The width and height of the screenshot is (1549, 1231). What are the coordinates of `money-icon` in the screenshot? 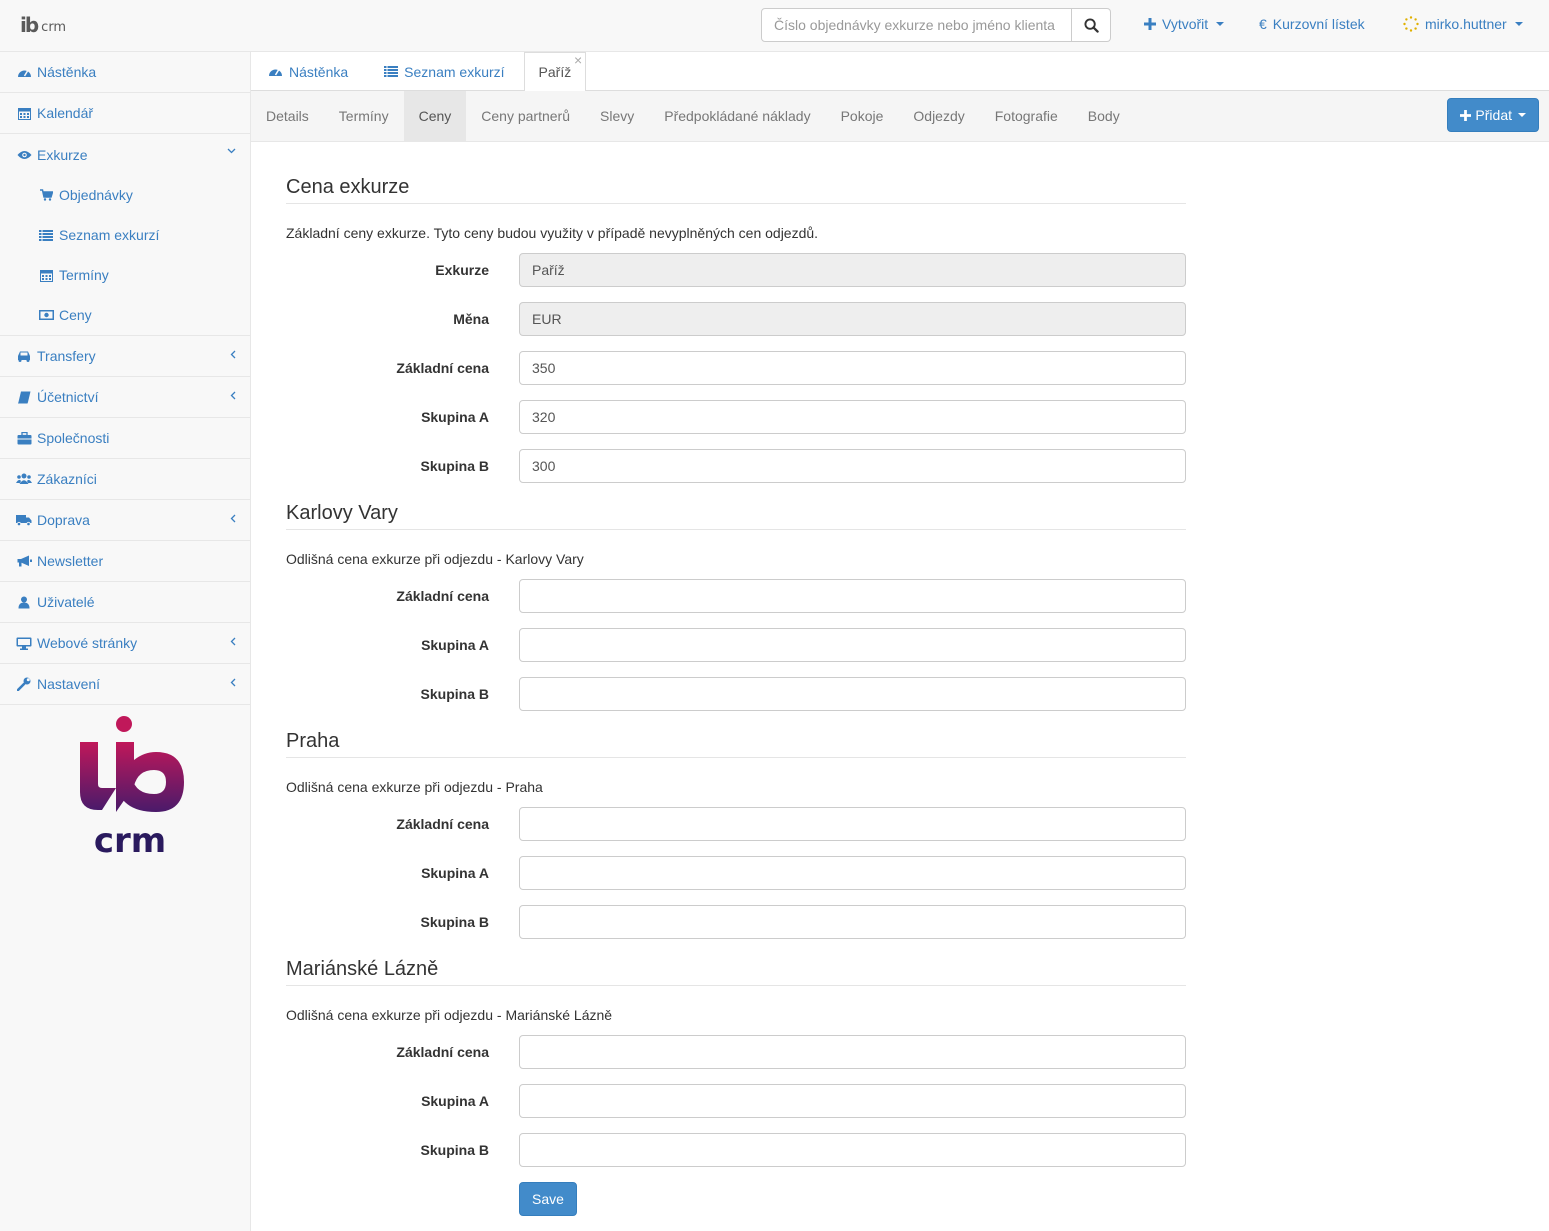 It's located at (46, 315).